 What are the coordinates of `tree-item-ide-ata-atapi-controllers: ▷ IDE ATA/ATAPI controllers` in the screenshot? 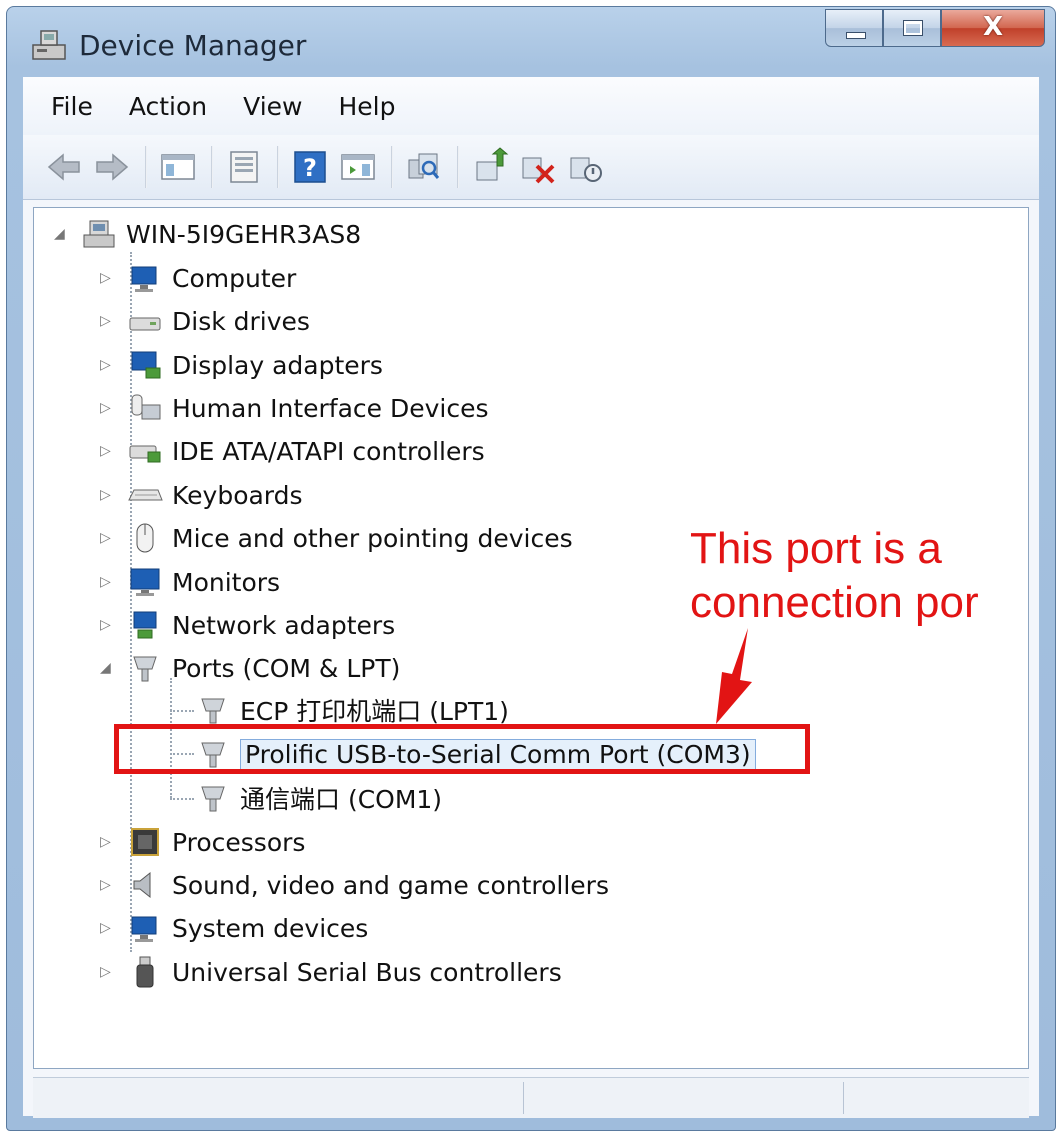 It's located at (292, 451).